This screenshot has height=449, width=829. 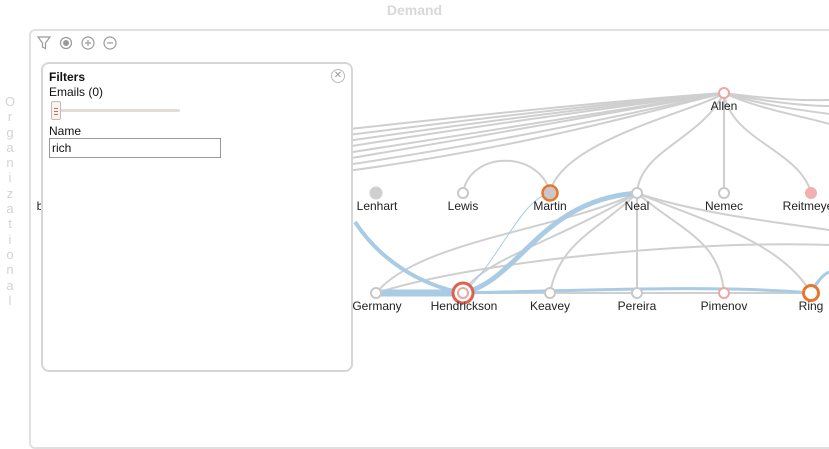 I want to click on graph-toolbar, so click(x=77, y=43).